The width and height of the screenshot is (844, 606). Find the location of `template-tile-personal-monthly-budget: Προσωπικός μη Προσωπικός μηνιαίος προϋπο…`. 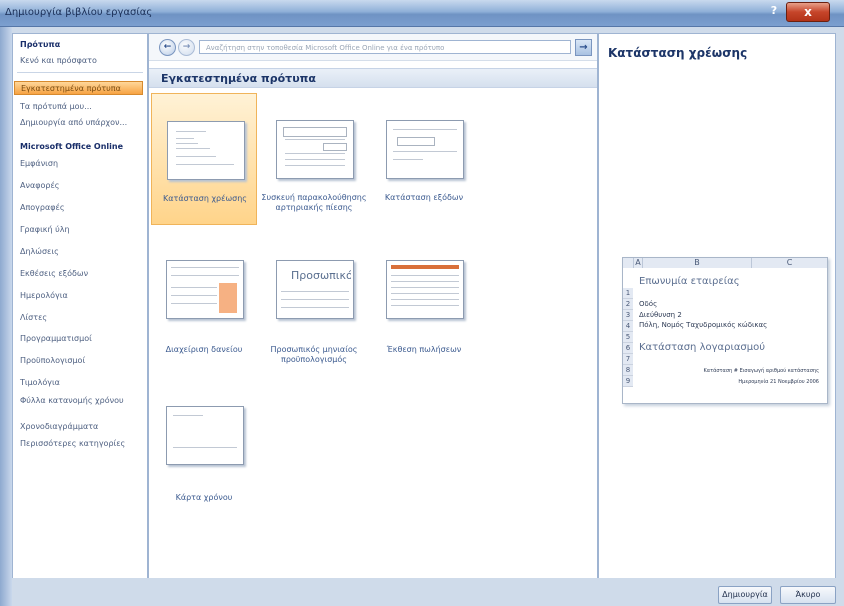

template-tile-personal-monthly-budget: Προσωπικός μη Προσωπικός μηνιαίος προϋπο… is located at coordinates (314, 299).